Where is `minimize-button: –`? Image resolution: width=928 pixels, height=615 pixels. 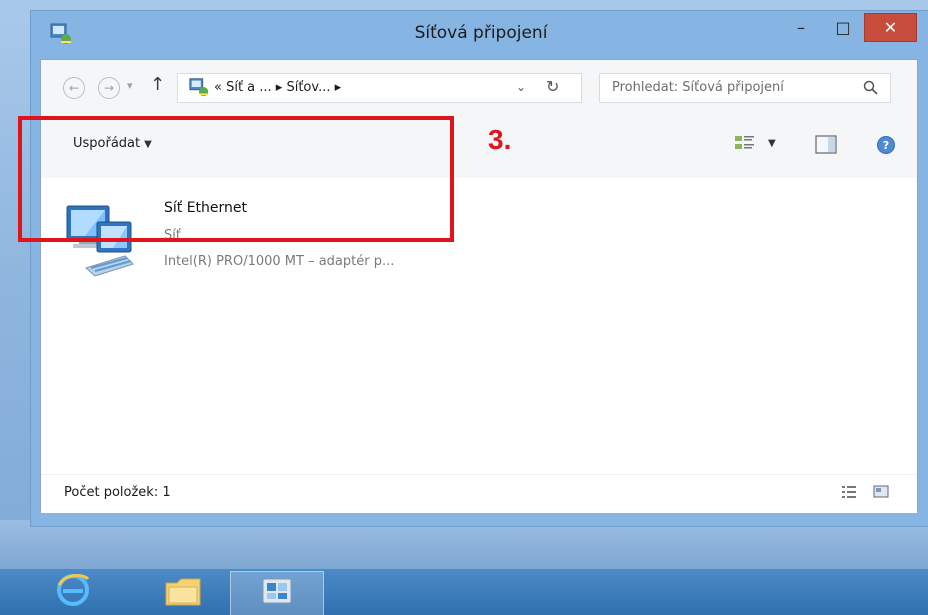 minimize-button: – is located at coordinates (801, 27).